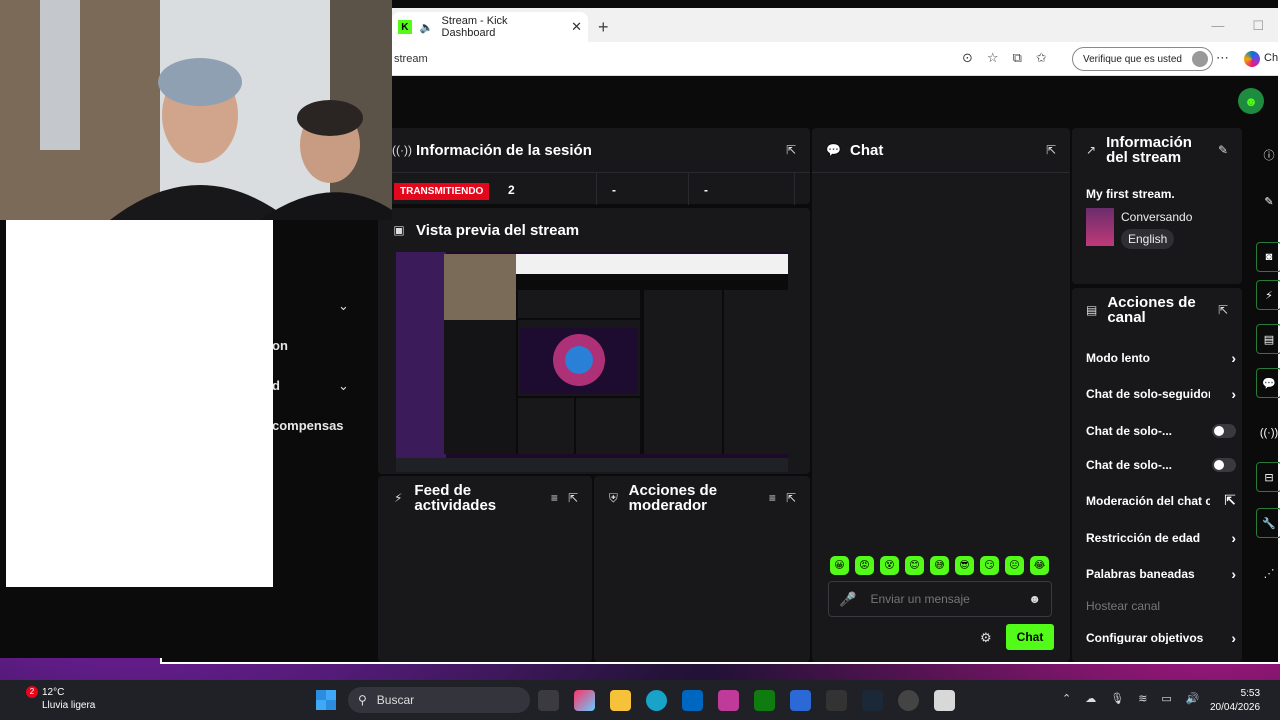 This screenshot has height=720, width=1280. Describe the element at coordinates (864, 565) in the screenshot. I see `emote-button: 😡` at that location.